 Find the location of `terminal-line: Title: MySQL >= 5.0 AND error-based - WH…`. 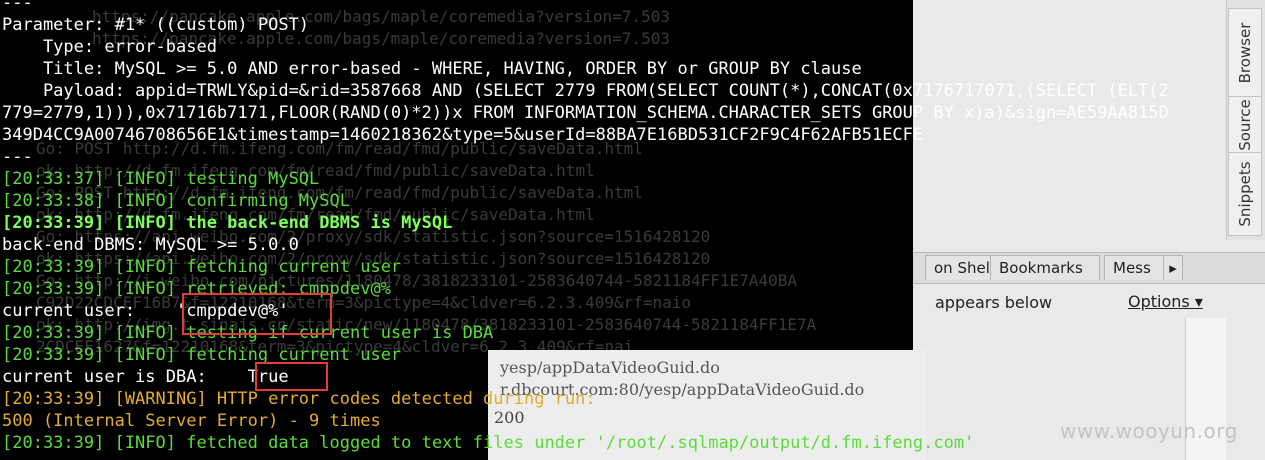

terminal-line: Title: MySQL >= 5.0 AND error-based - WH… is located at coordinates (432, 69).